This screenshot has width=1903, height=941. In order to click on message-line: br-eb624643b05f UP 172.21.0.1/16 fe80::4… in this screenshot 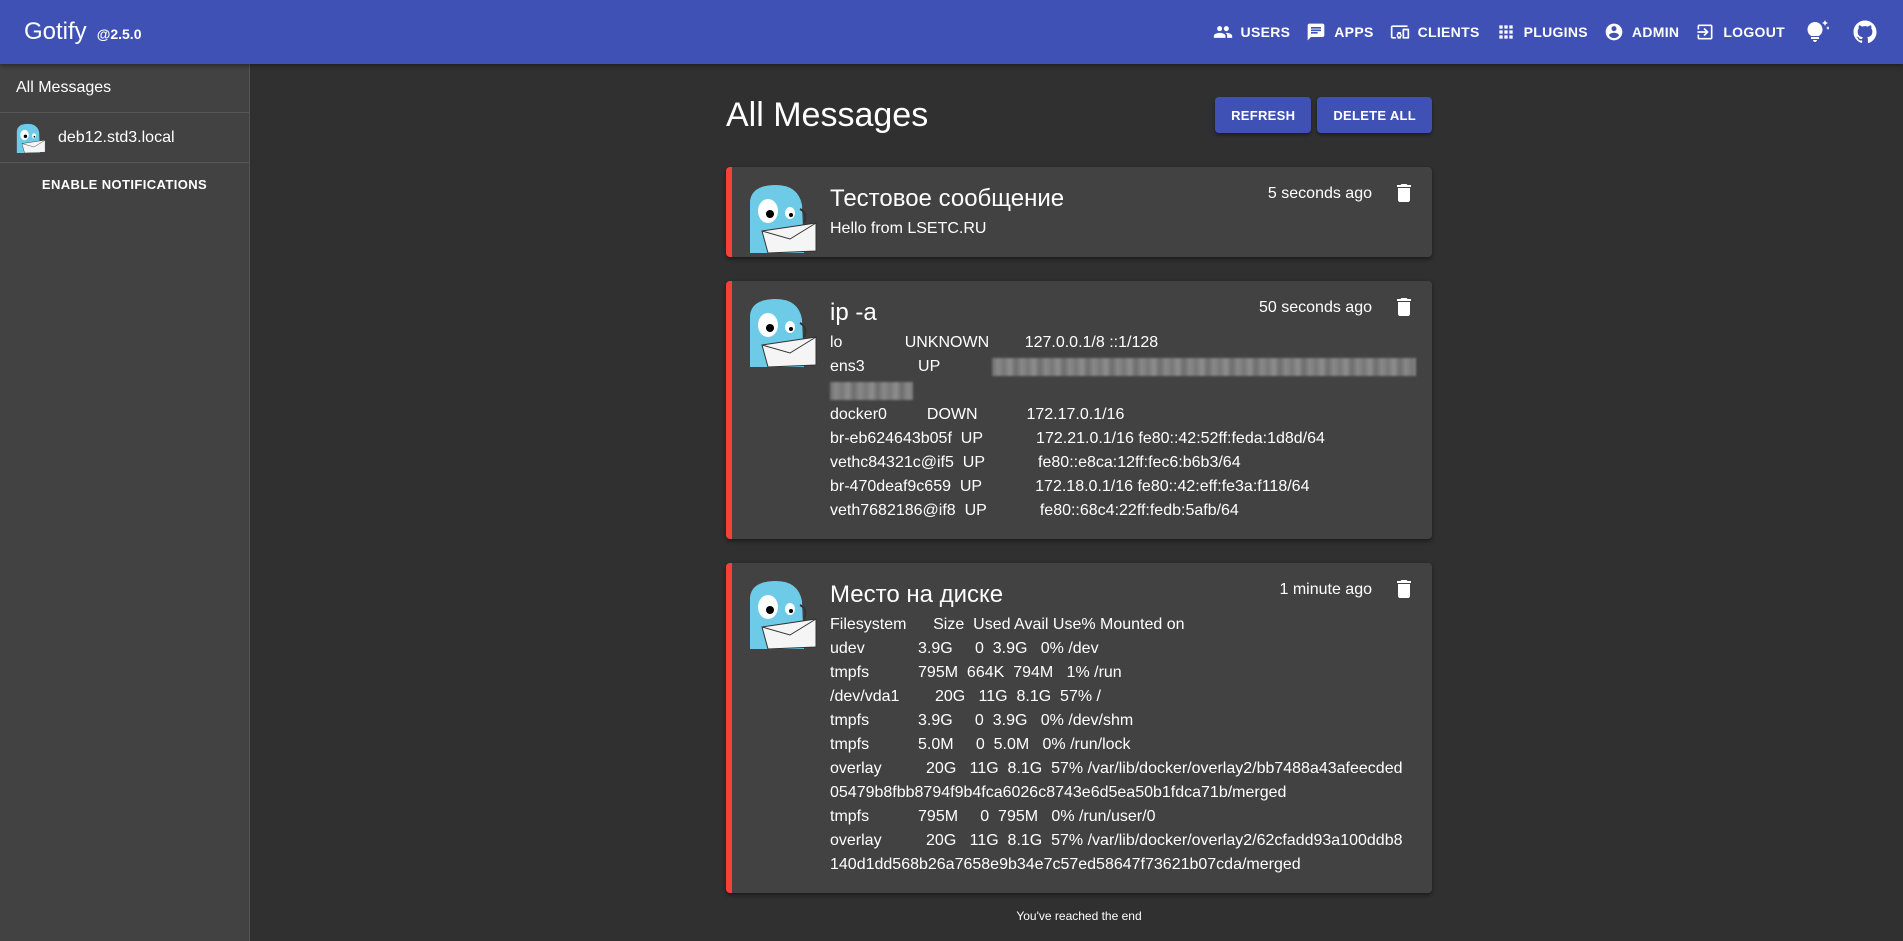, I will do `click(1077, 438)`.